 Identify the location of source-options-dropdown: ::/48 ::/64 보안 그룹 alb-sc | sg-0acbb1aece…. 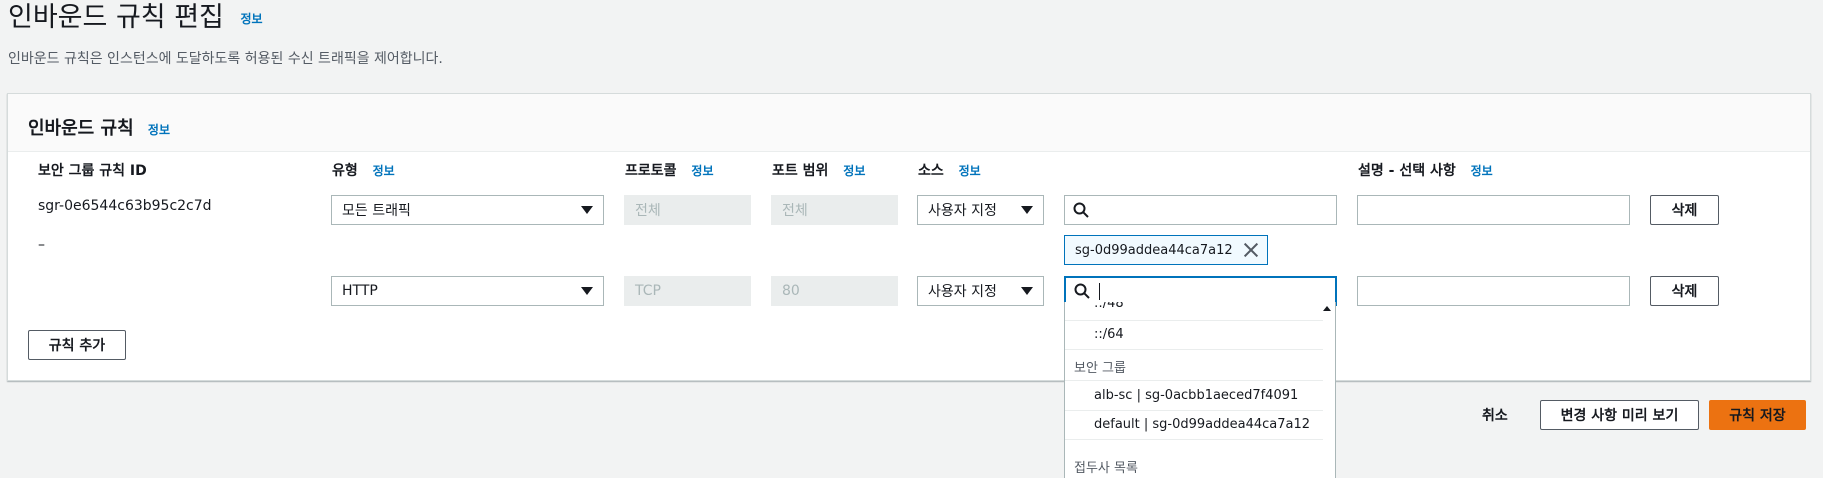
(1200, 390).